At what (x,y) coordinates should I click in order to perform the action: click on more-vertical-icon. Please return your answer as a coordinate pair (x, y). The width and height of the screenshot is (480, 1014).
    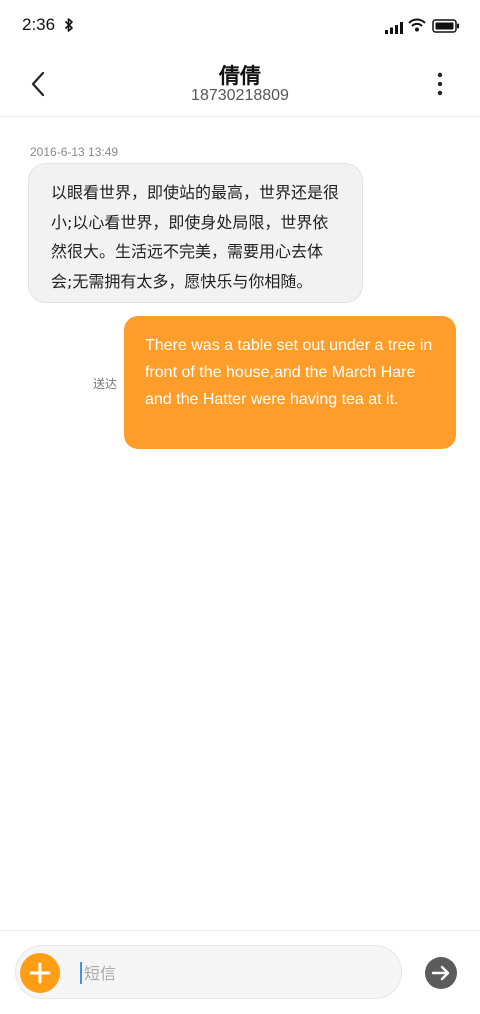
    Looking at the image, I should click on (440, 88).